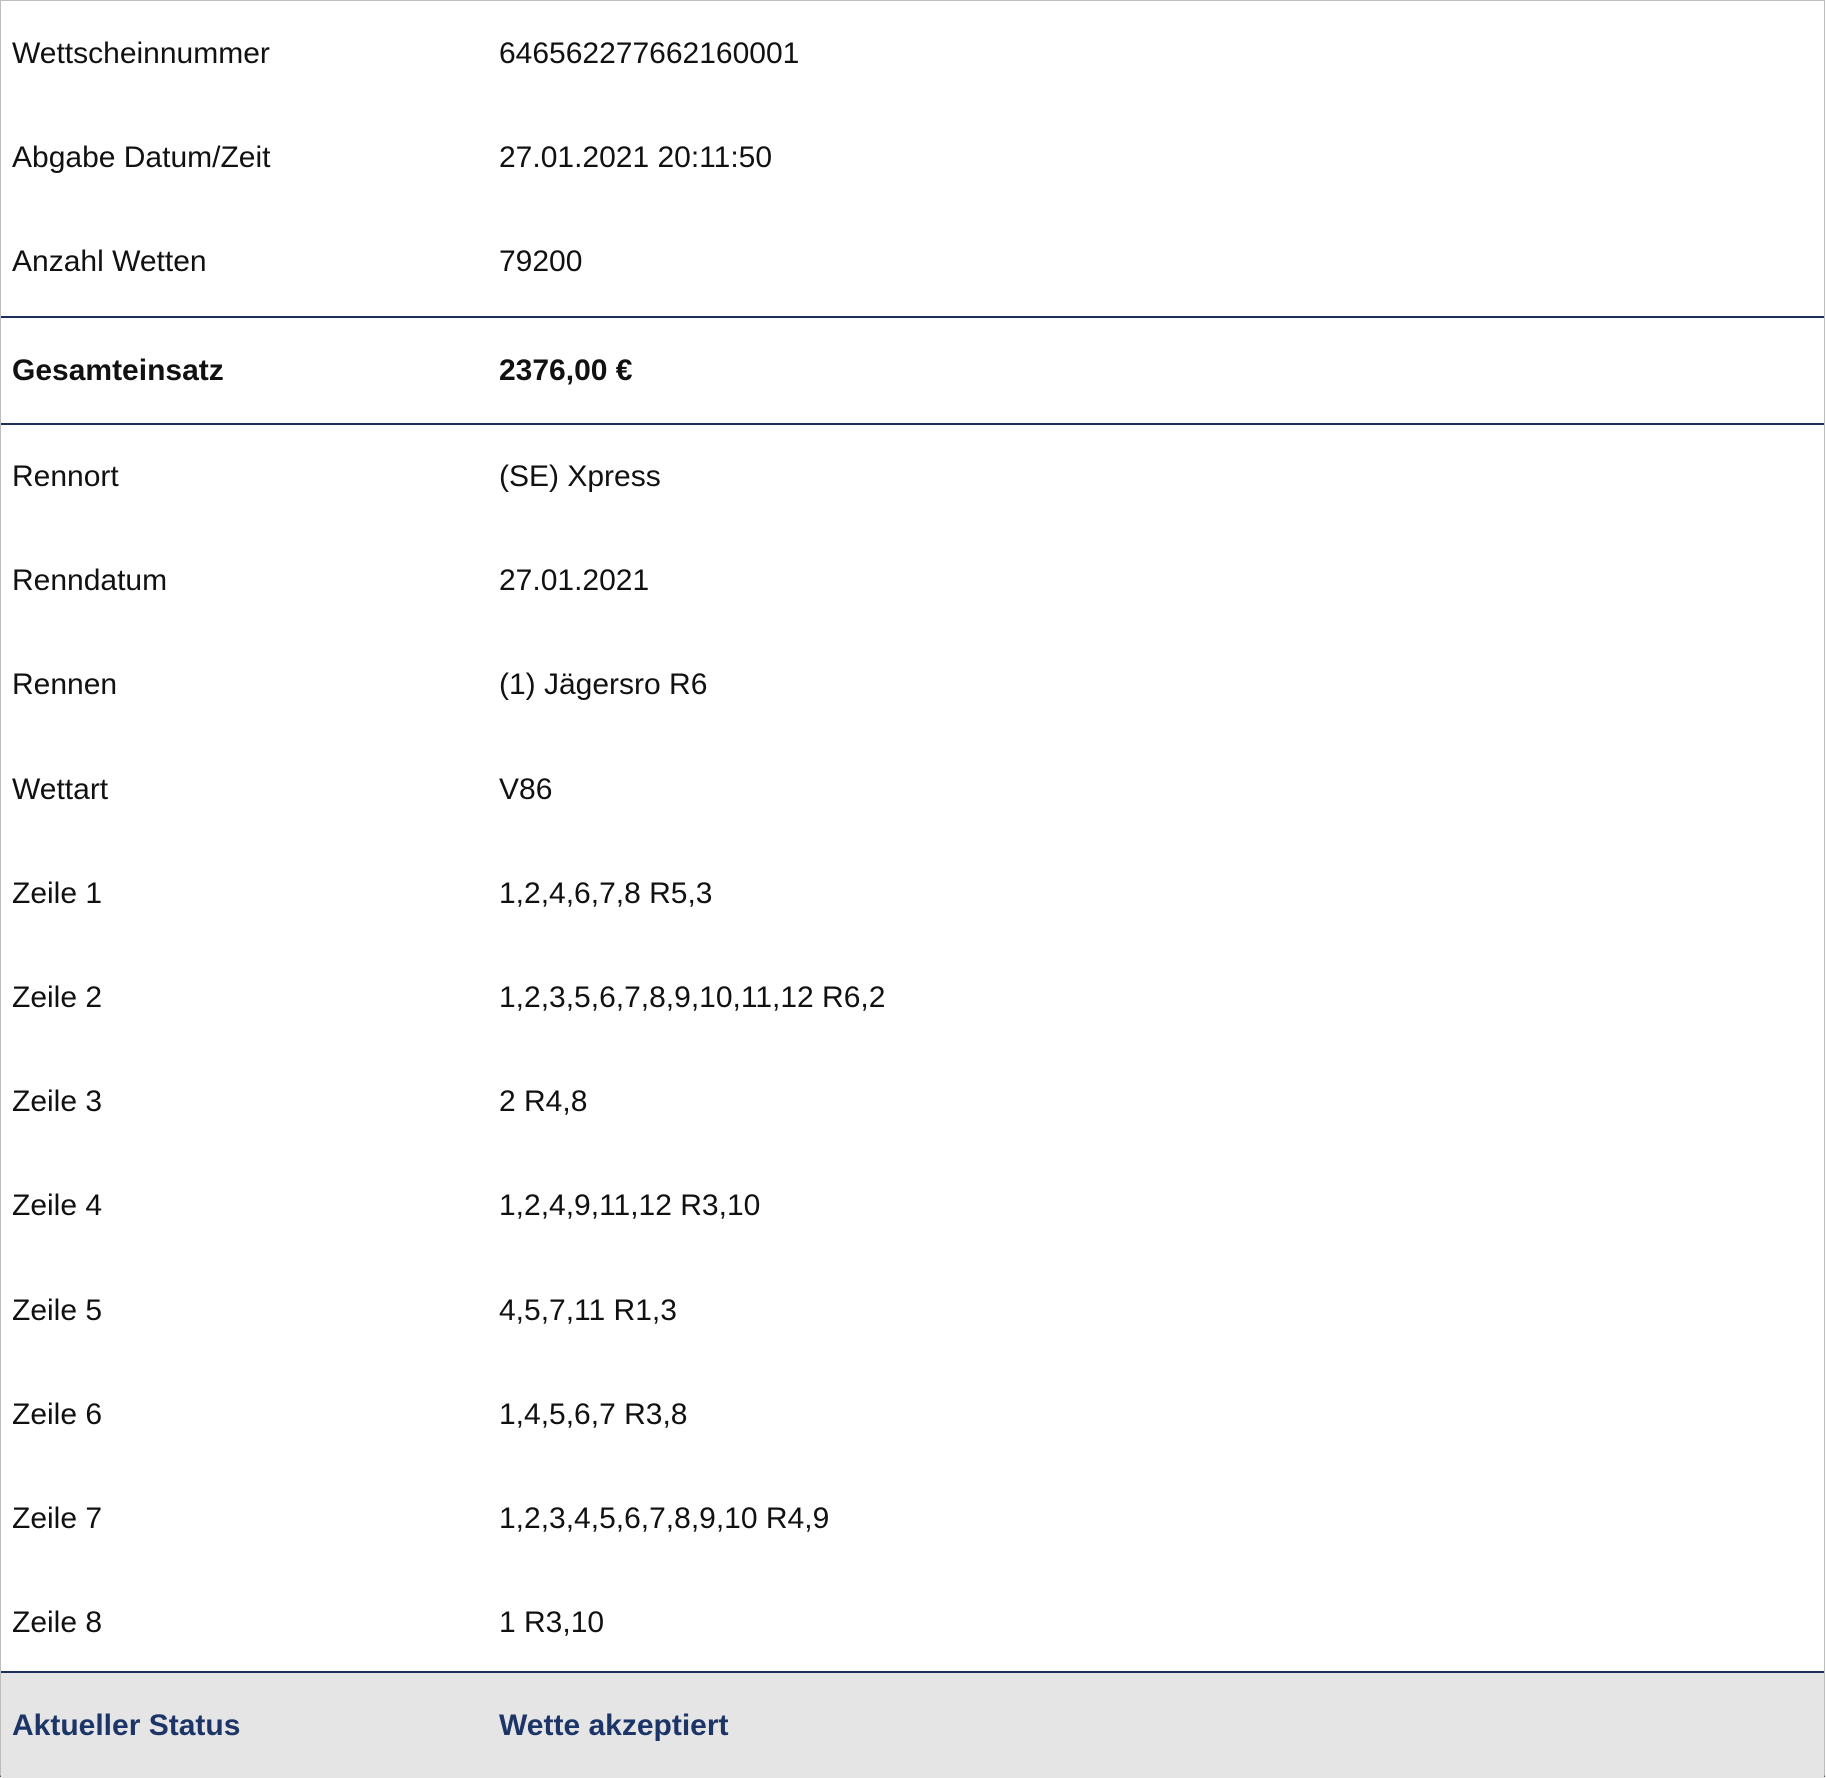 This screenshot has width=1826, height=1778. What do you see at coordinates (57, 1310) in the screenshot?
I see `line-label: Zeile 5` at bounding box center [57, 1310].